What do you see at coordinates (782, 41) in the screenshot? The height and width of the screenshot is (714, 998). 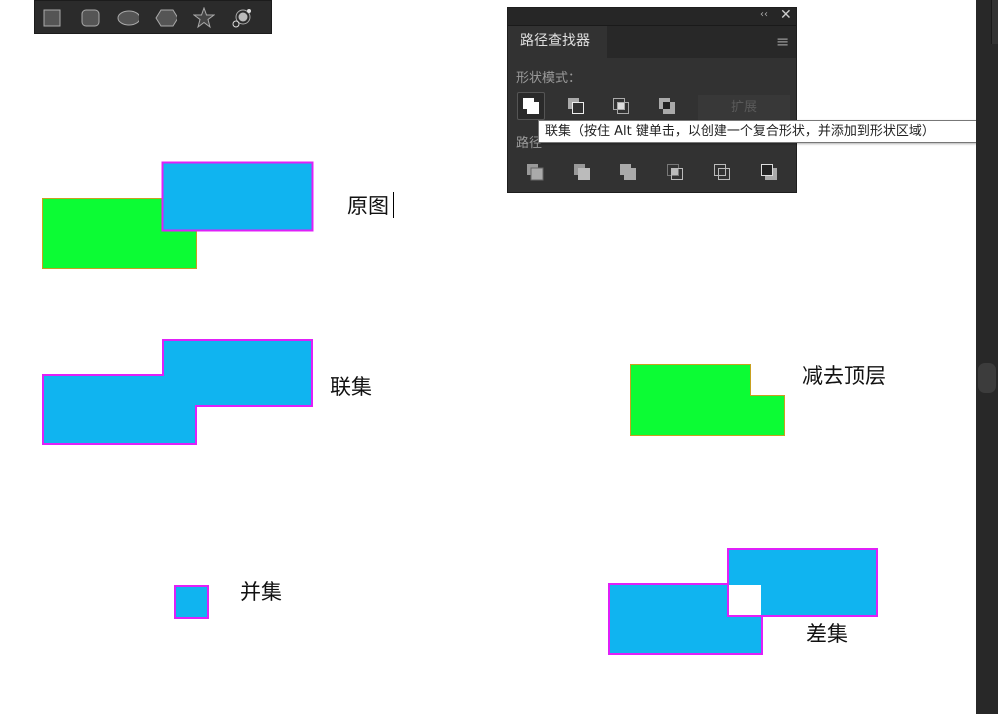 I see `panel-menu-icon: ≡` at bounding box center [782, 41].